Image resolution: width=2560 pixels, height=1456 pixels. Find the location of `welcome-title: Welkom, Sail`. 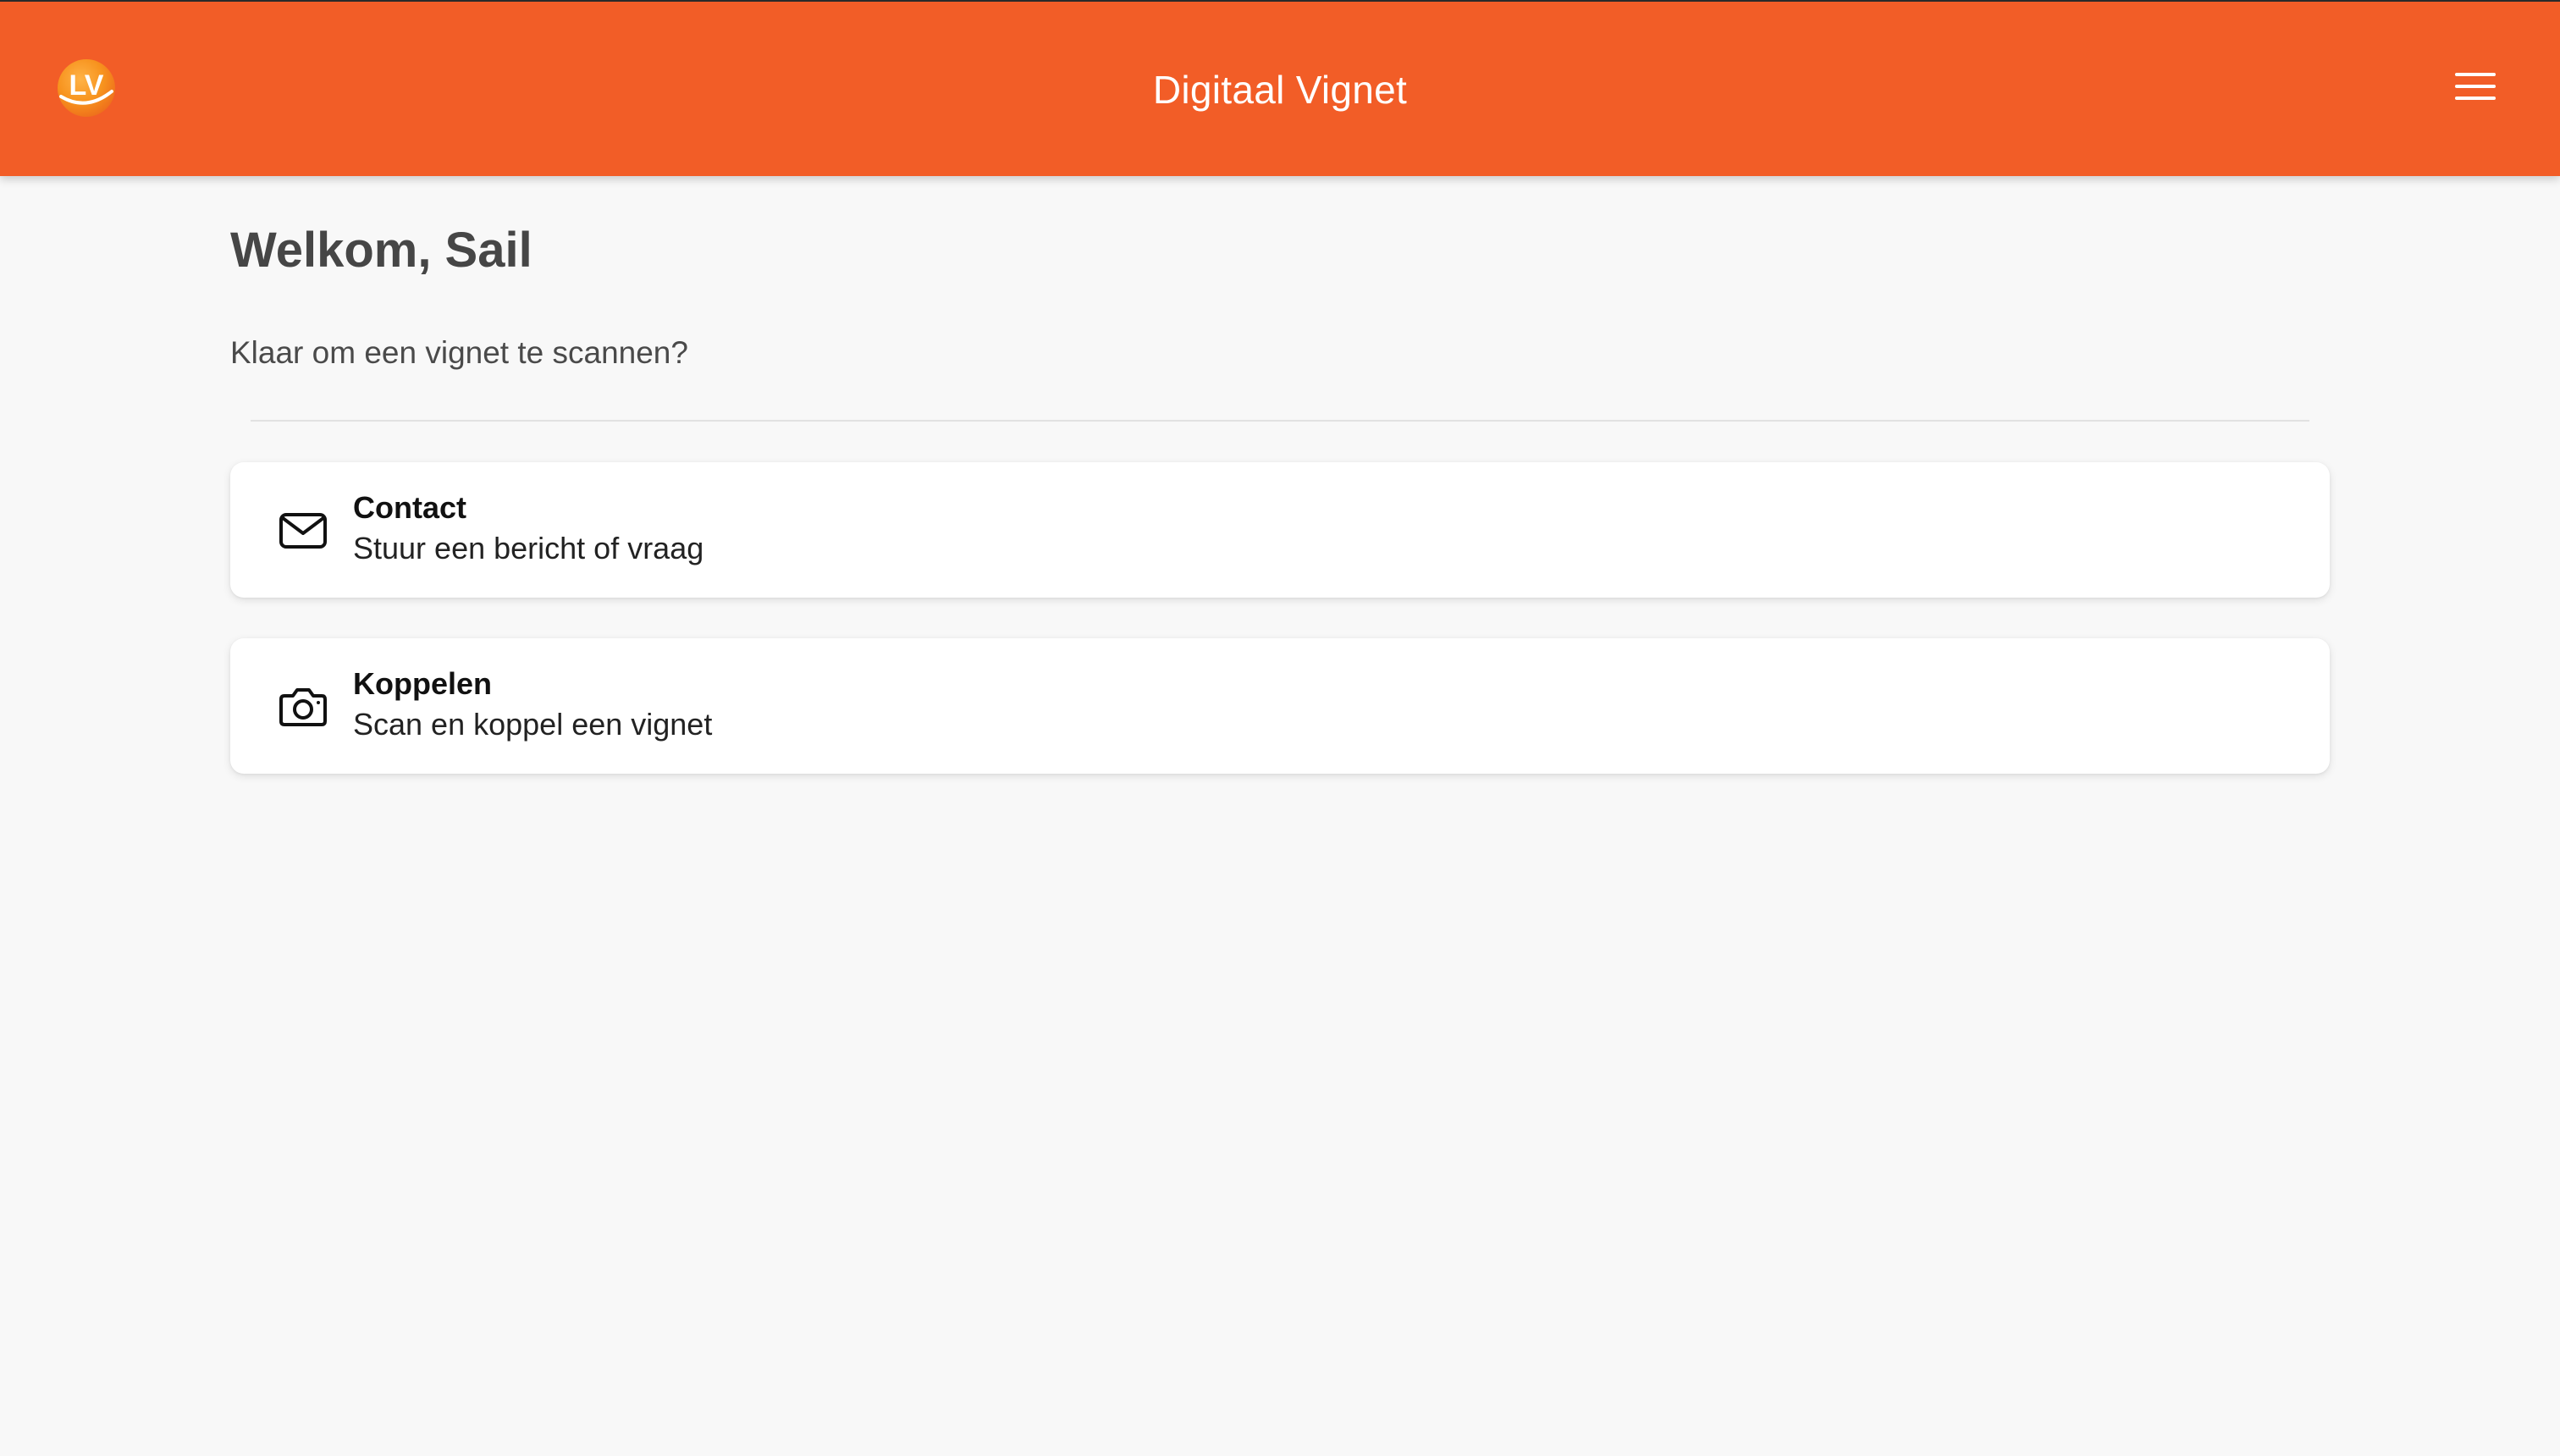

welcome-title: Welkom, Sail is located at coordinates (381, 251).